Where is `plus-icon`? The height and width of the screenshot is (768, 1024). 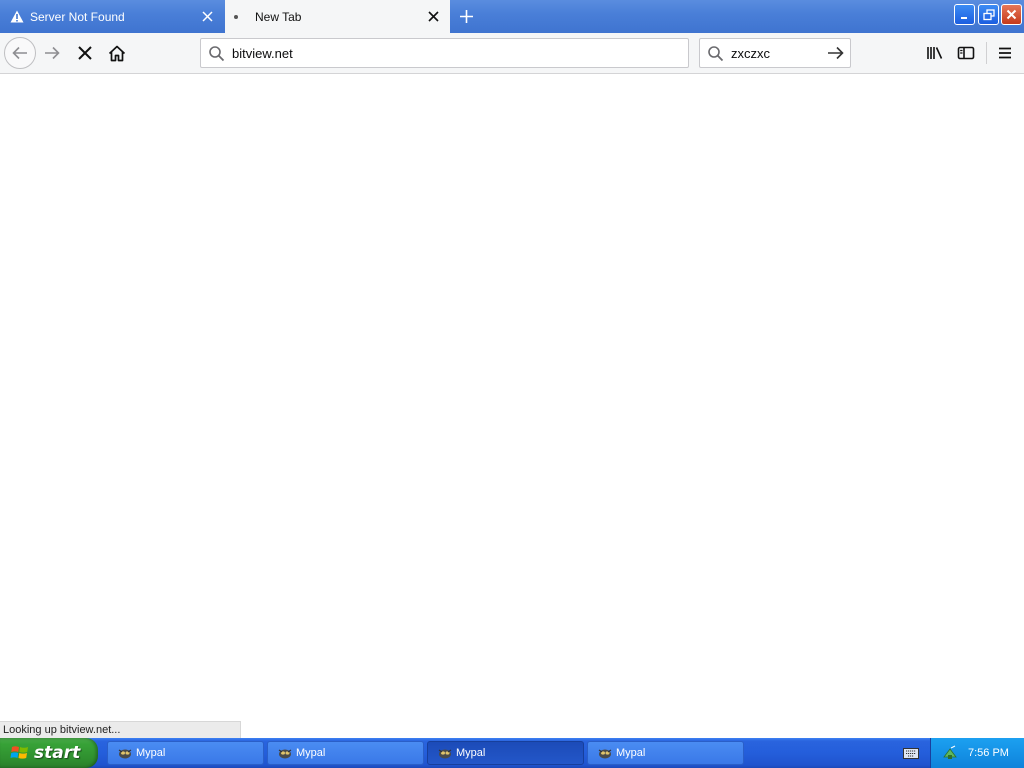
plus-icon is located at coordinates (466, 16).